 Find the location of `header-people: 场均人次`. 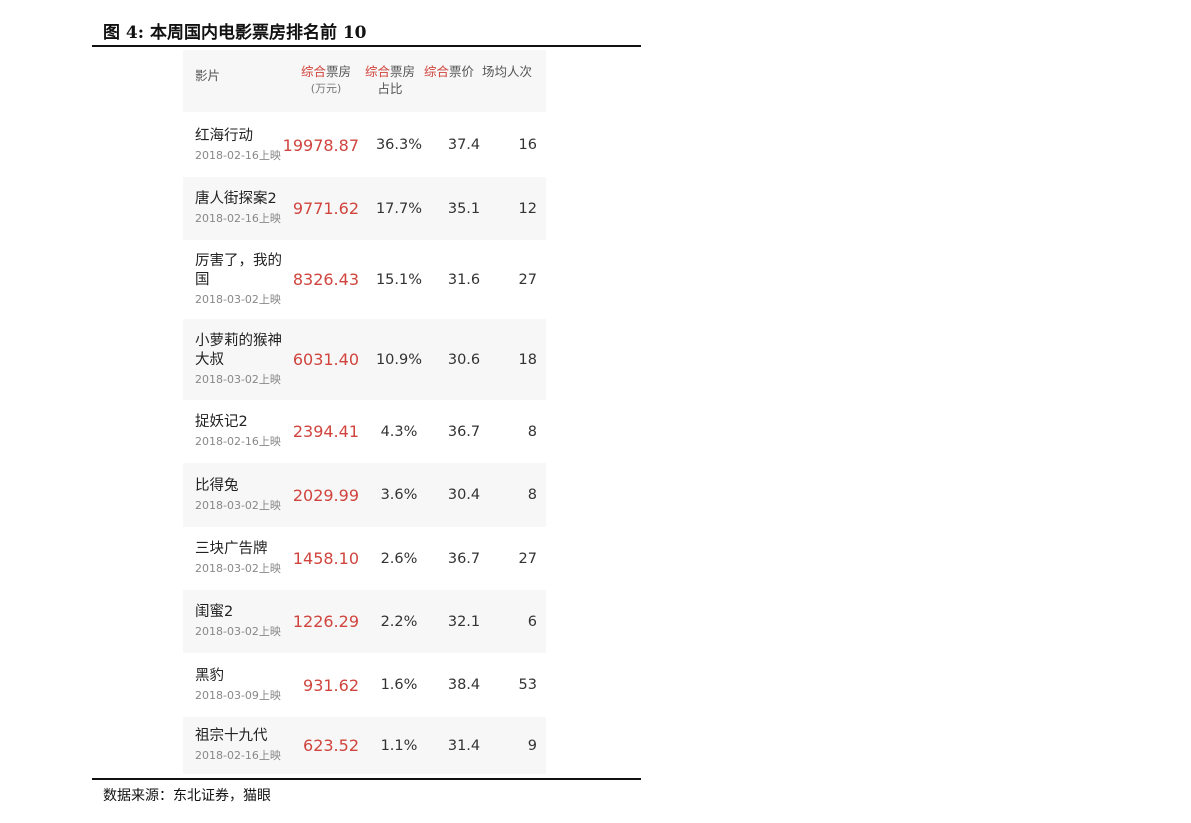

header-people: 场均人次 is located at coordinates (507, 71).